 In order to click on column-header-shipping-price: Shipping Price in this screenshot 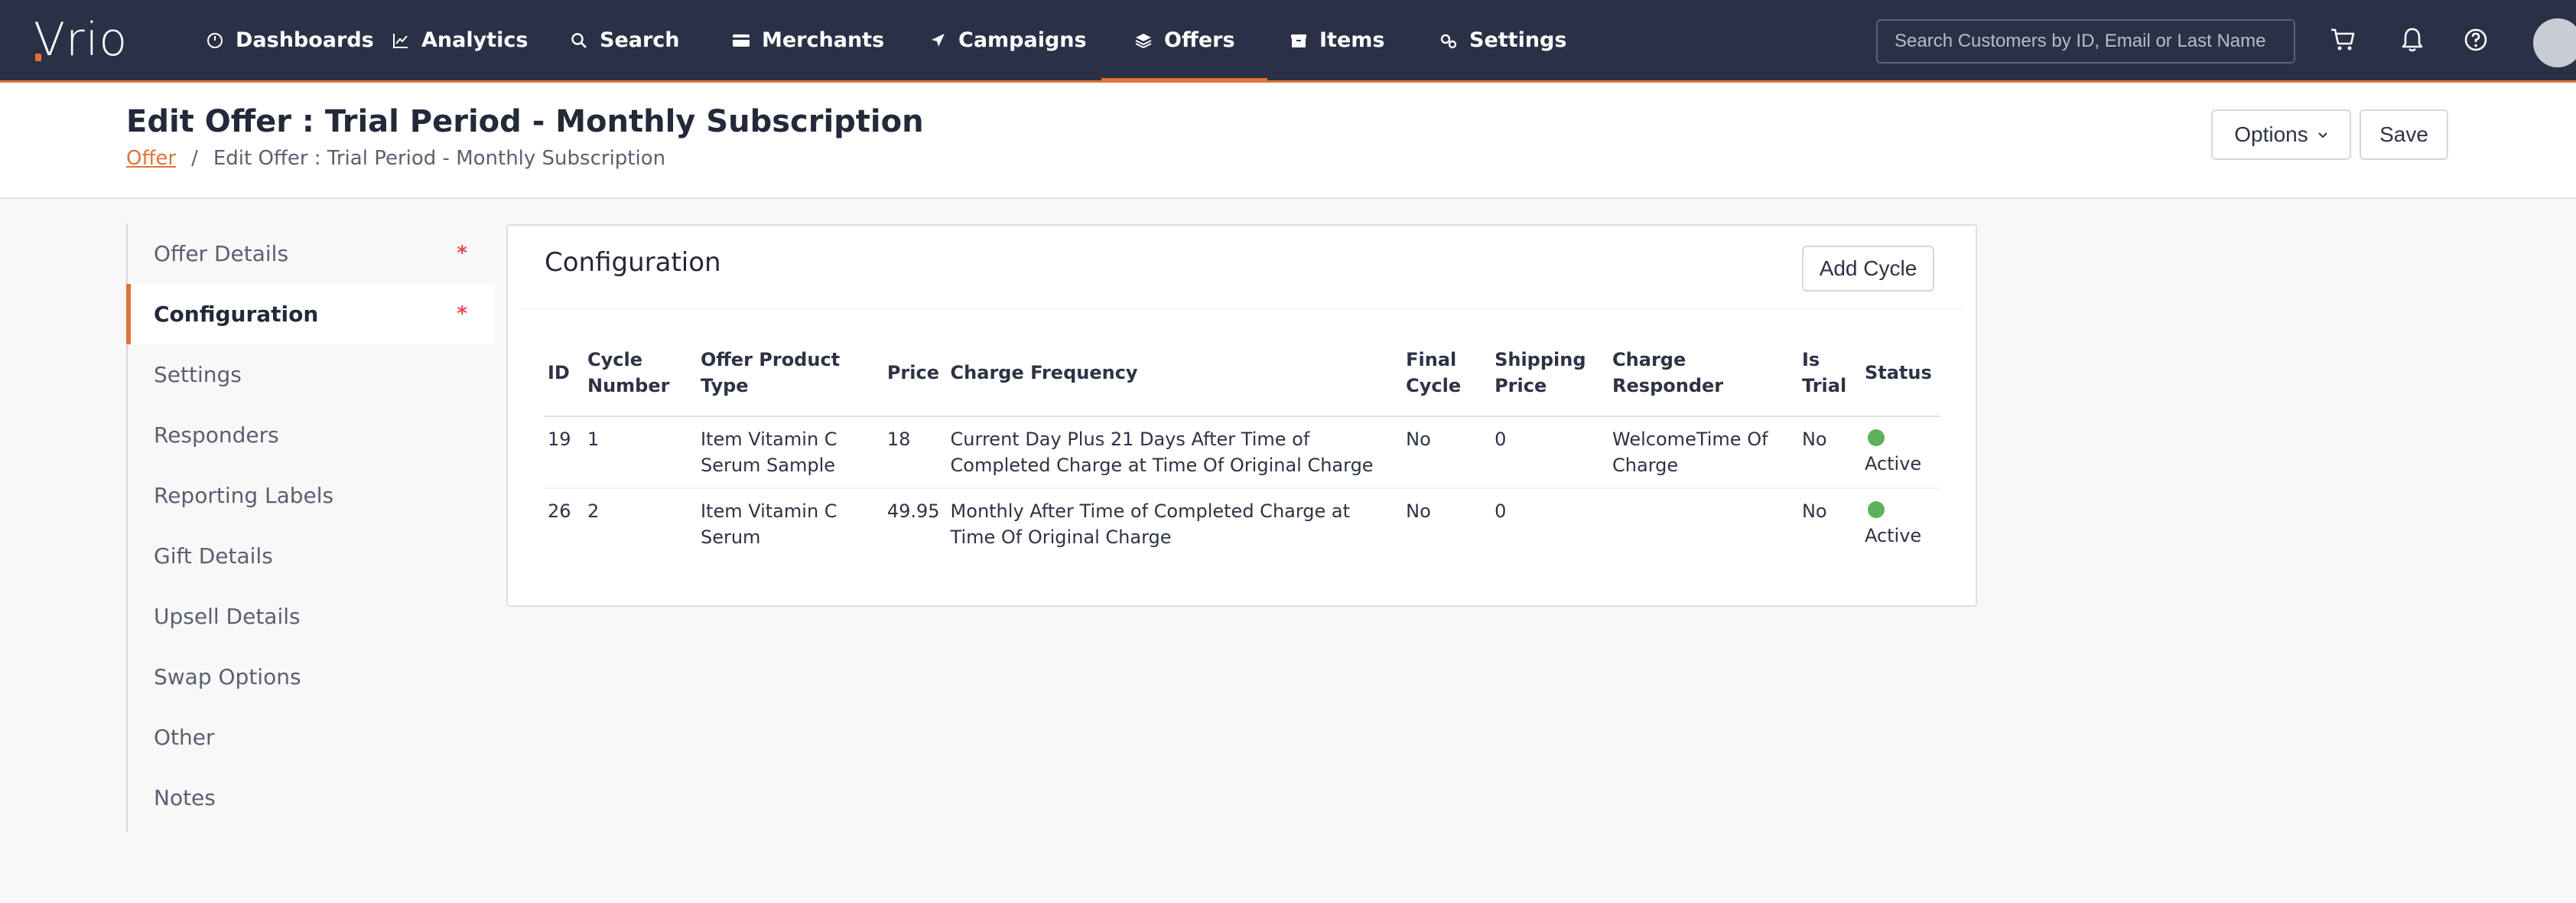, I will do `click(1550, 379)`.